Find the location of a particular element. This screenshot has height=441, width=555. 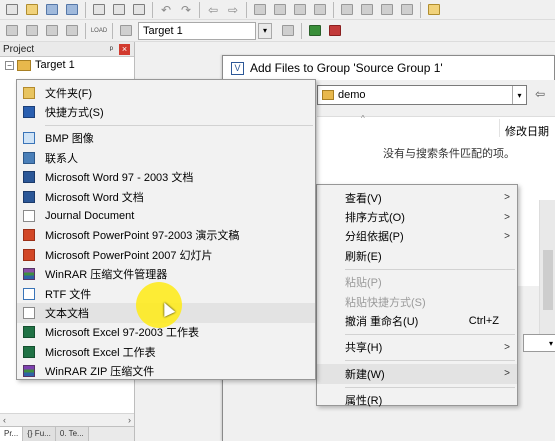

rtf-icon is located at coordinates (29, 293).